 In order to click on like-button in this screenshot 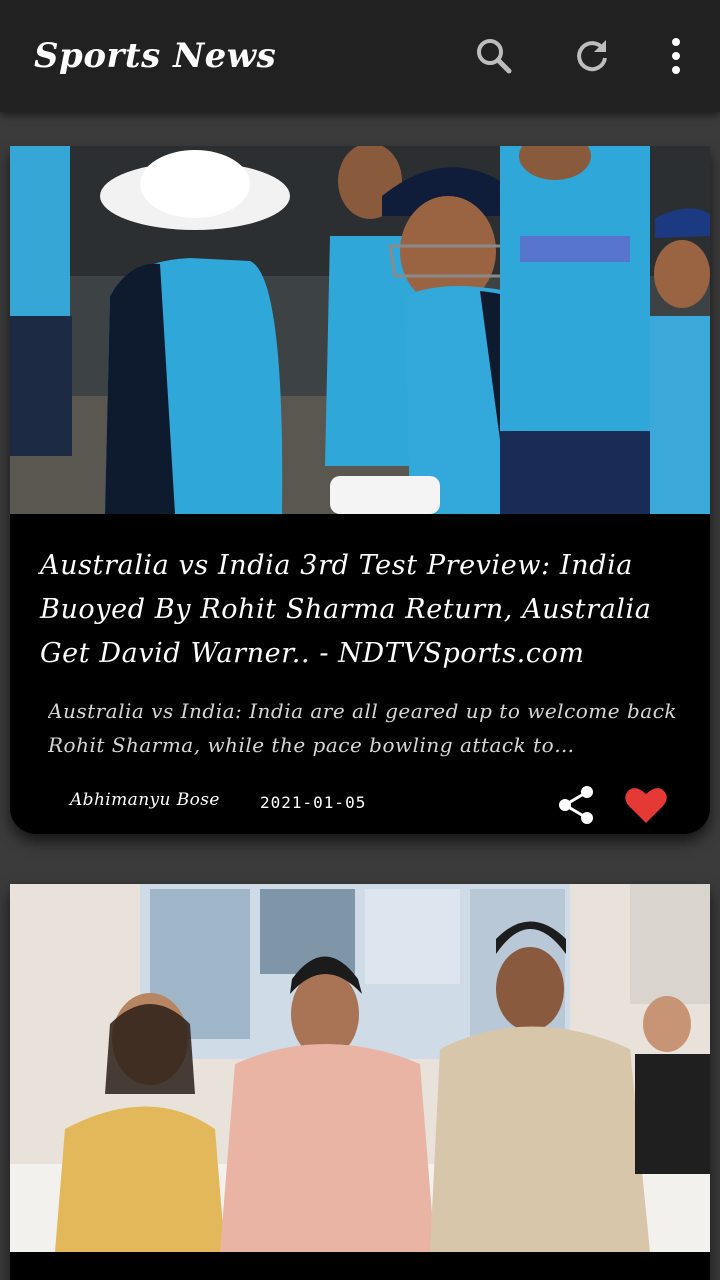, I will do `click(646, 805)`.